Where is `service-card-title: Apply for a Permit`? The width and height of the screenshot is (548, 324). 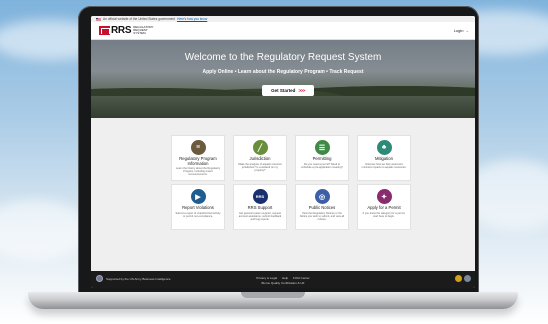
service-card-title: Apply for a Permit is located at coordinates (384, 207).